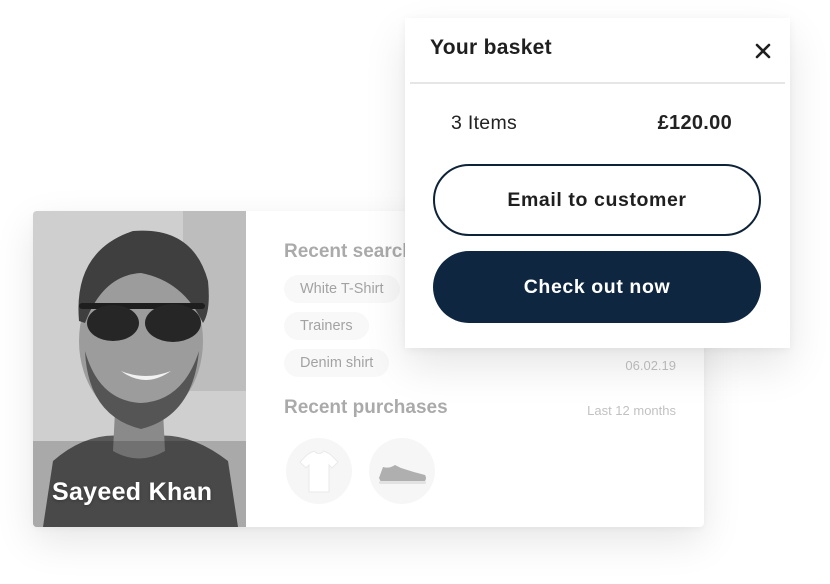 The width and height of the screenshot is (830, 584). I want to click on divider, so click(597, 83).